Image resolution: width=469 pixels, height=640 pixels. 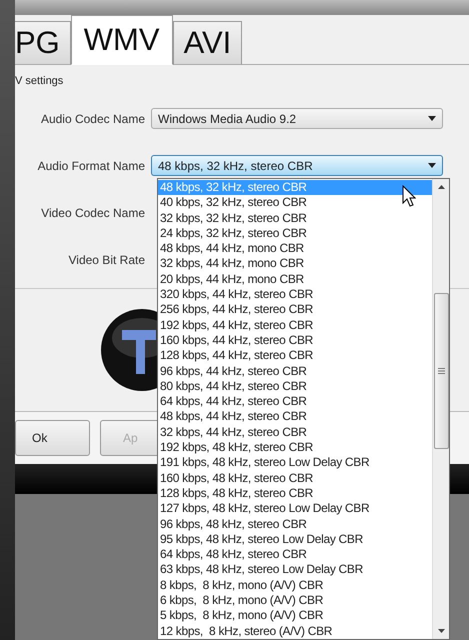 I want to click on list-option: 64 kbps, 44 kHz, stereo CBR, so click(x=295, y=402).